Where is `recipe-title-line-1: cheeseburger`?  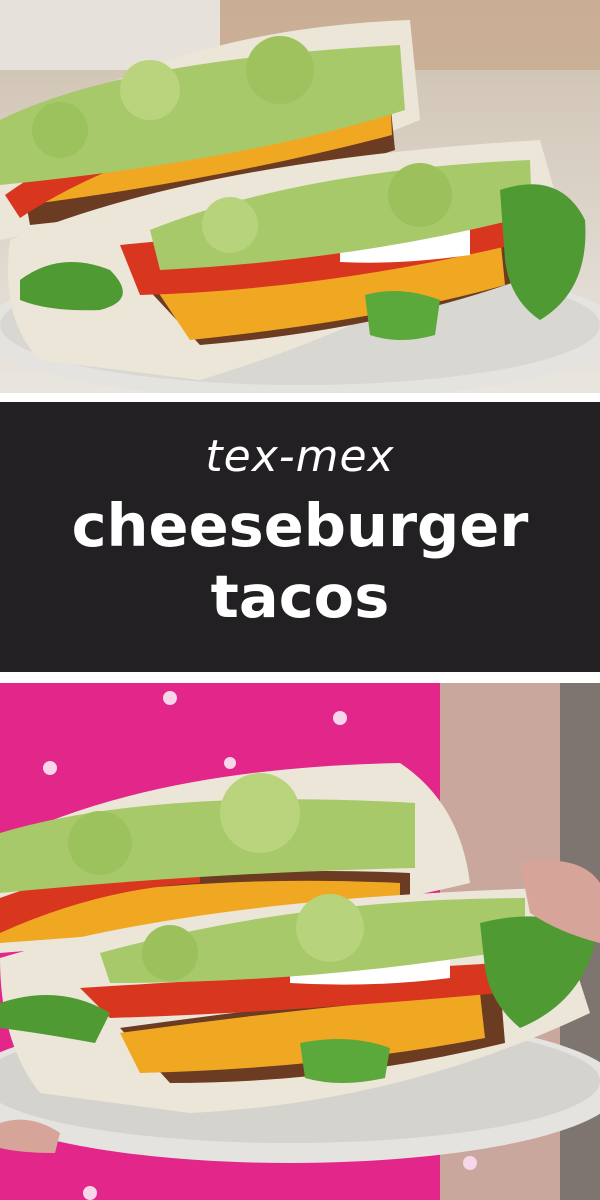 recipe-title-line-1: cheeseburger is located at coordinates (300, 526).